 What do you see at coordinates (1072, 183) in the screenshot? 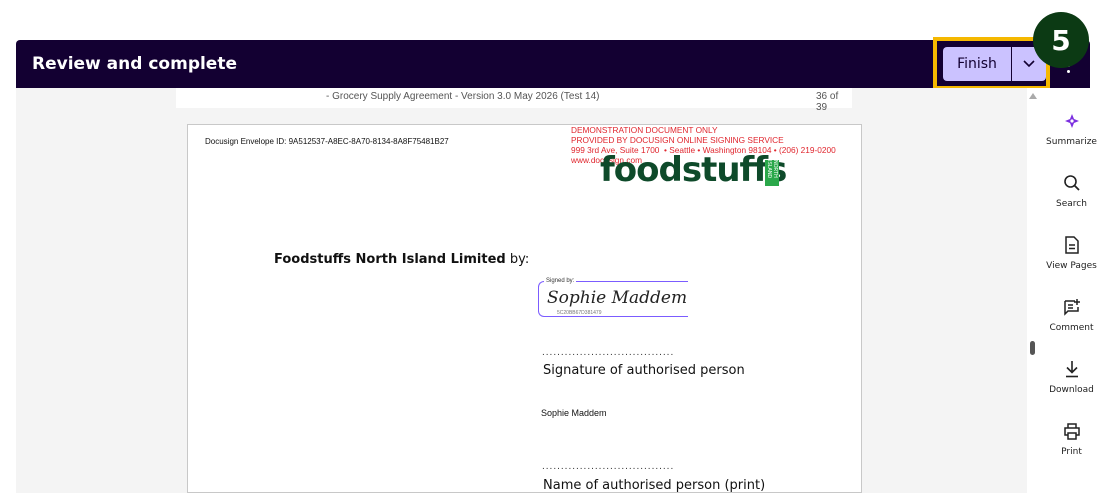
I see `search-icon` at bounding box center [1072, 183].